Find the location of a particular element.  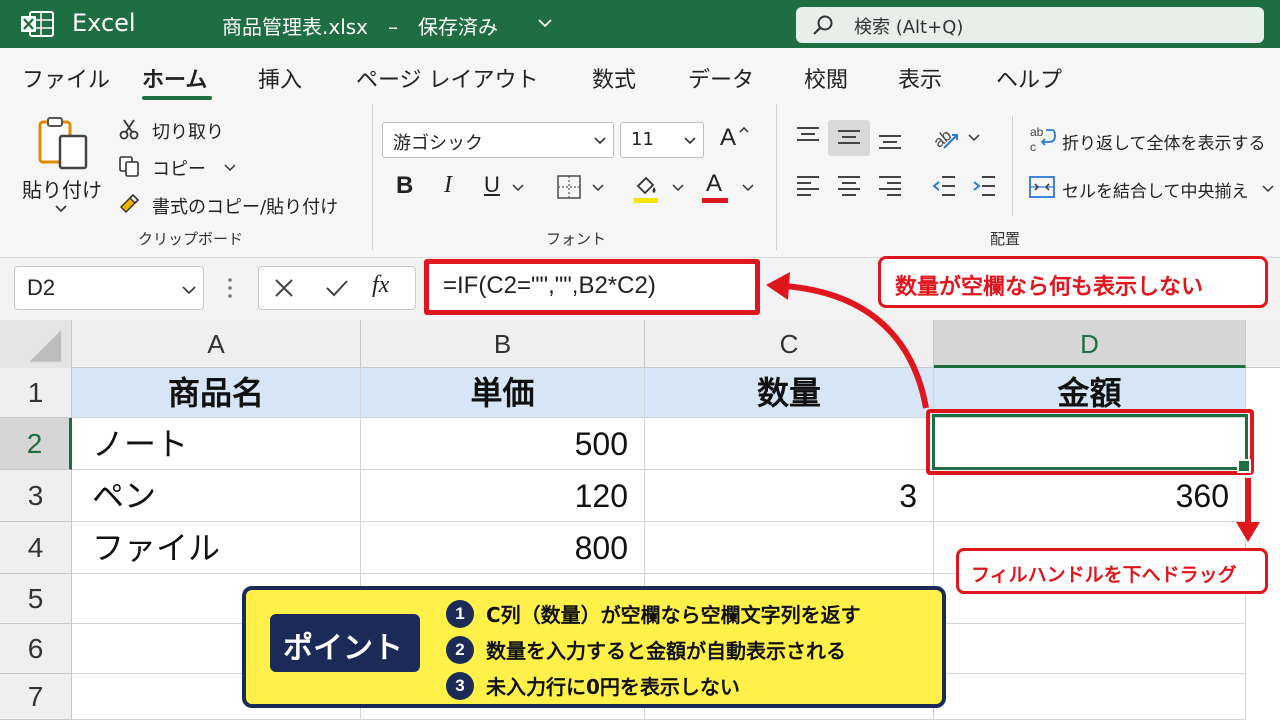

cell-d3: 360 is located at coordinates (1090, 496).